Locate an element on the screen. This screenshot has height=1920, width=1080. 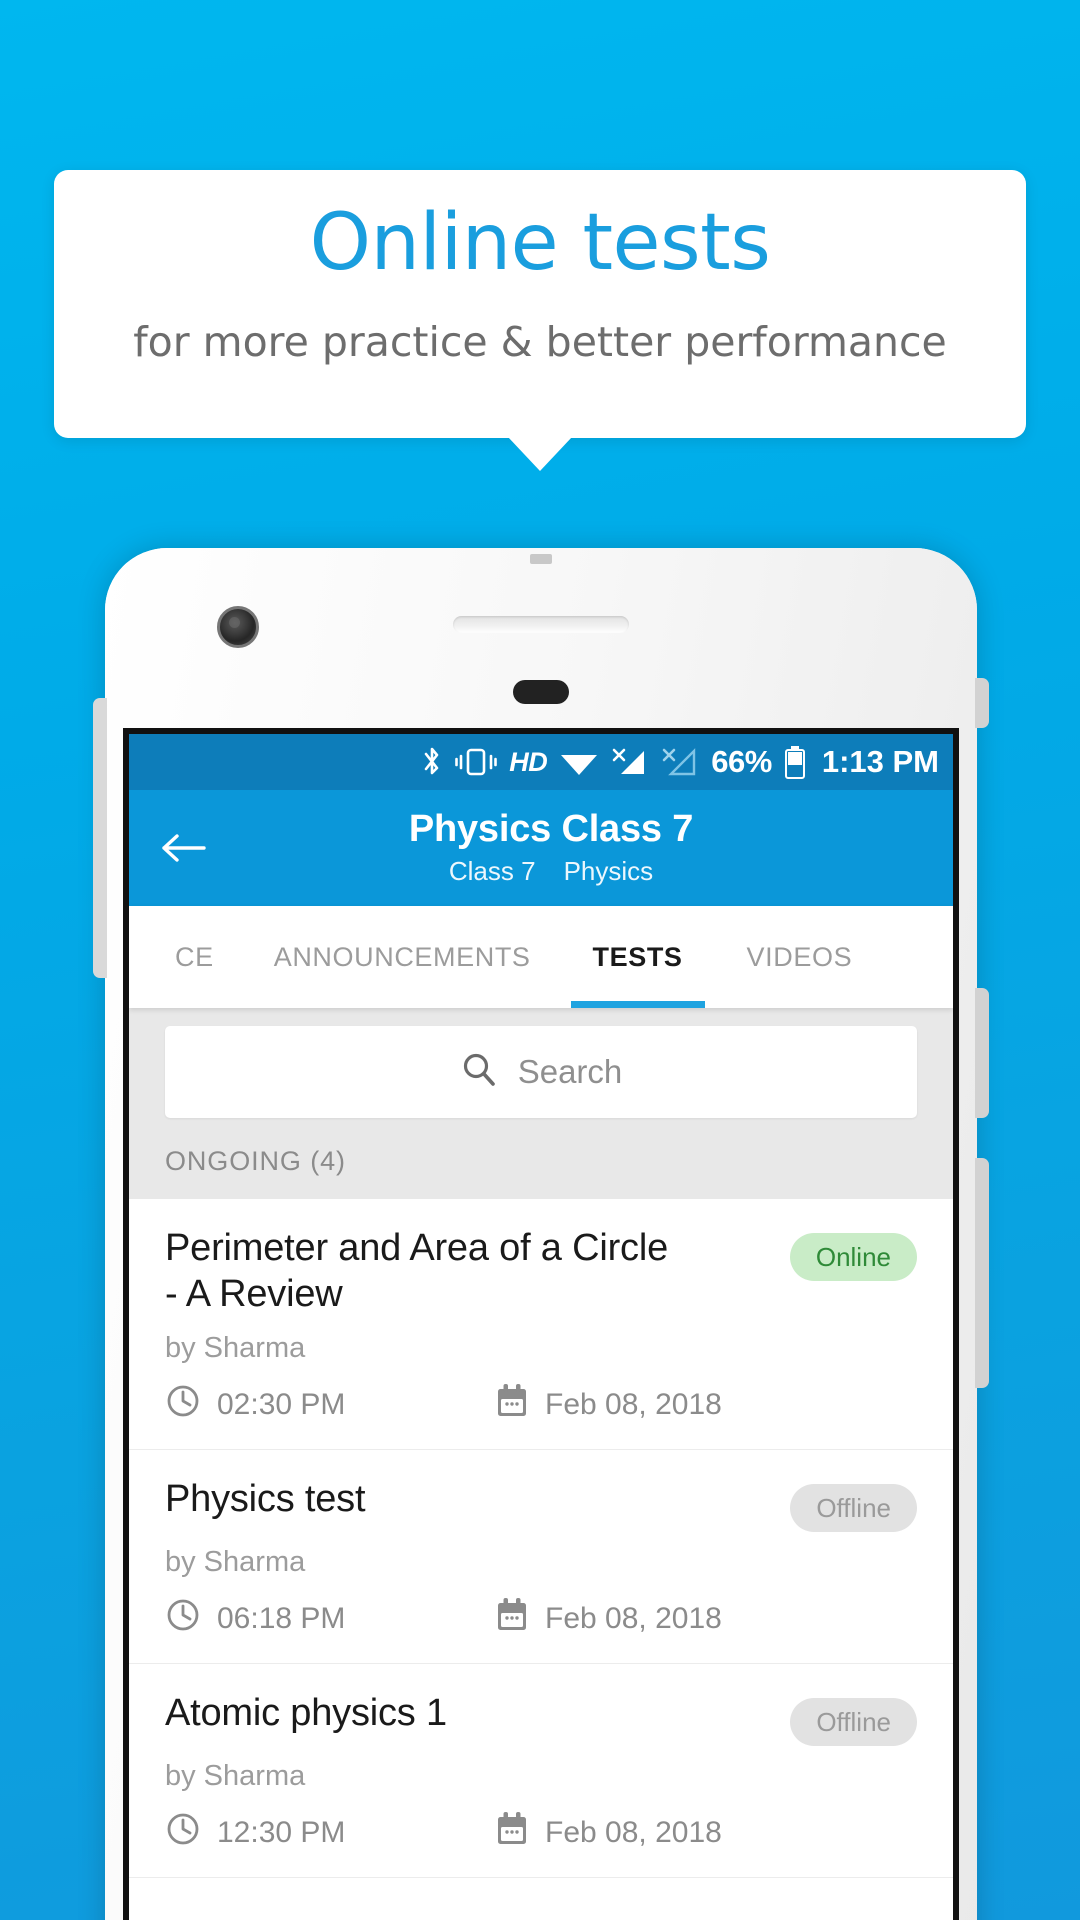
status-bar-clock: 1:13 PM is located at coordinates (880, 761).